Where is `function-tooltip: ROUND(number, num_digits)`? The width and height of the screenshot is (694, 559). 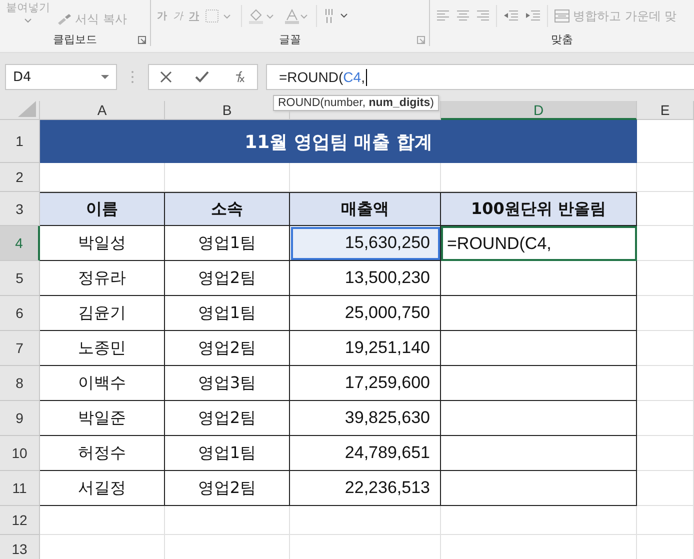
function-tooltip: ROUND(number, num_digits) is located at coordinates (356, 103).